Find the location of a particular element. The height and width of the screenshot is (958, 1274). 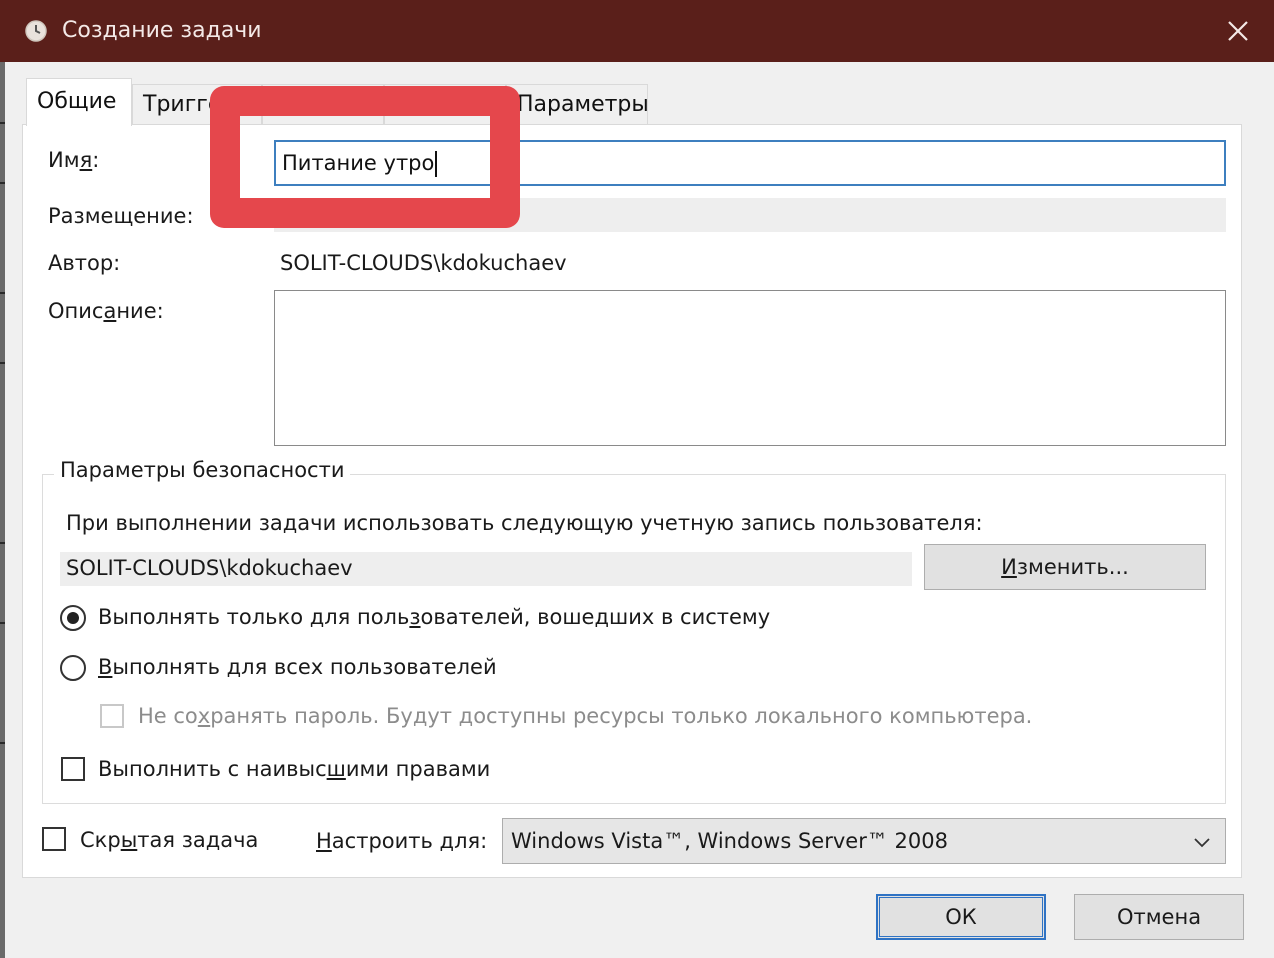

window-left-edge is located at coordinates (2, 510).